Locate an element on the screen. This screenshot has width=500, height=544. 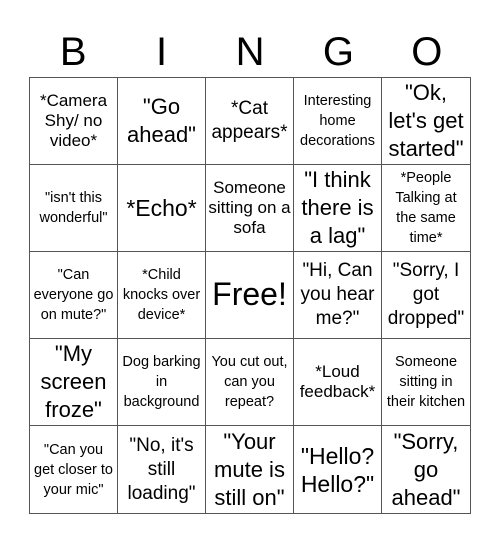
bingo-cell: Someone sitting on a sofa is located at coordinates (250, 208).